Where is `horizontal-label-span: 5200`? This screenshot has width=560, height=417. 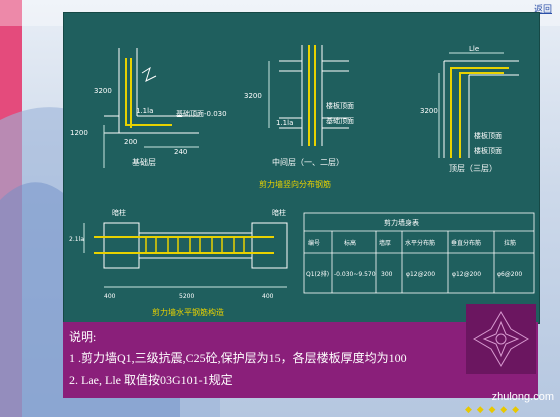
horizontal-label-span: 5200 is located at coordinates (186, 296).